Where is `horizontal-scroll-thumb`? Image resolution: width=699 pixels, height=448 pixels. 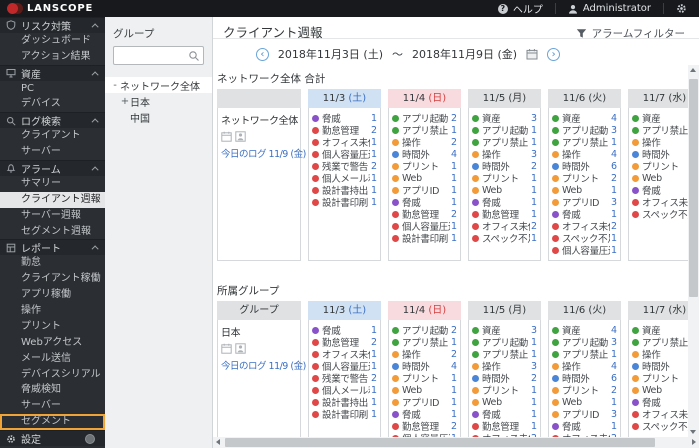 horizontal-scroll-thumb is located at coordinates (440, 442).